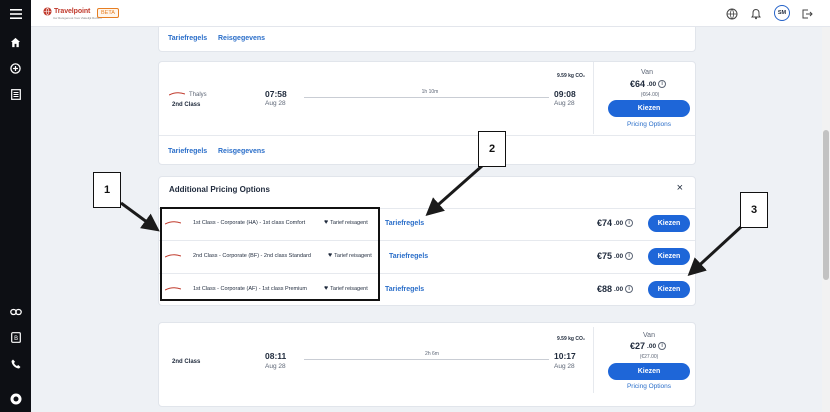  I want to click on globe-logo-icon, so click(47, 11).